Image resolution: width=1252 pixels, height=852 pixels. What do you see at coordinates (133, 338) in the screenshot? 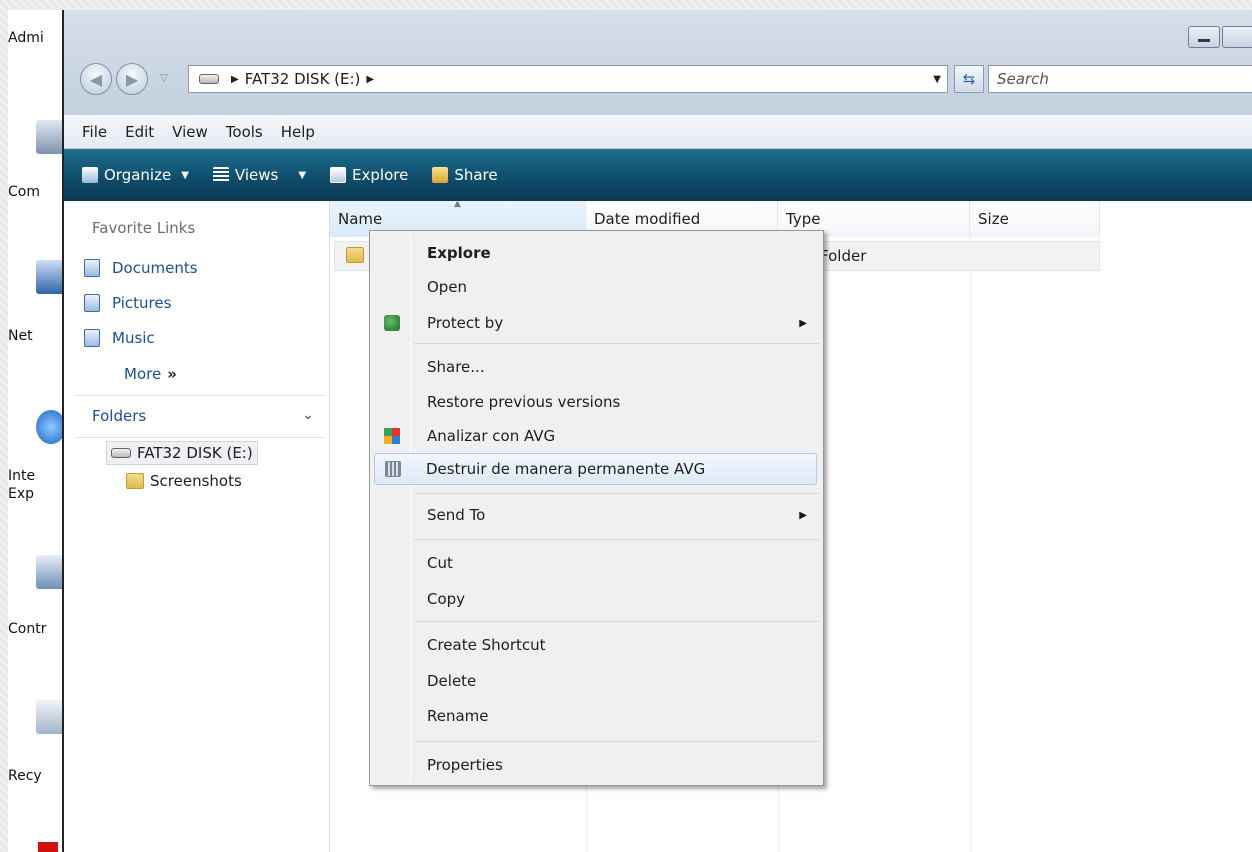
I see `favorite-link-label: Music` at bounding box center [133, 338].